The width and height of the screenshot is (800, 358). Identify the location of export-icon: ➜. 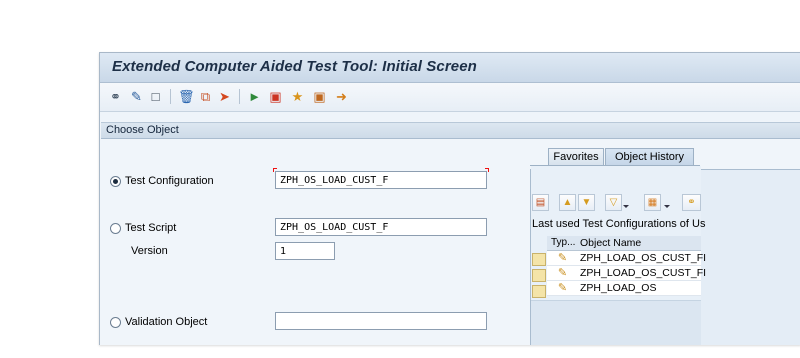
(341, 96).